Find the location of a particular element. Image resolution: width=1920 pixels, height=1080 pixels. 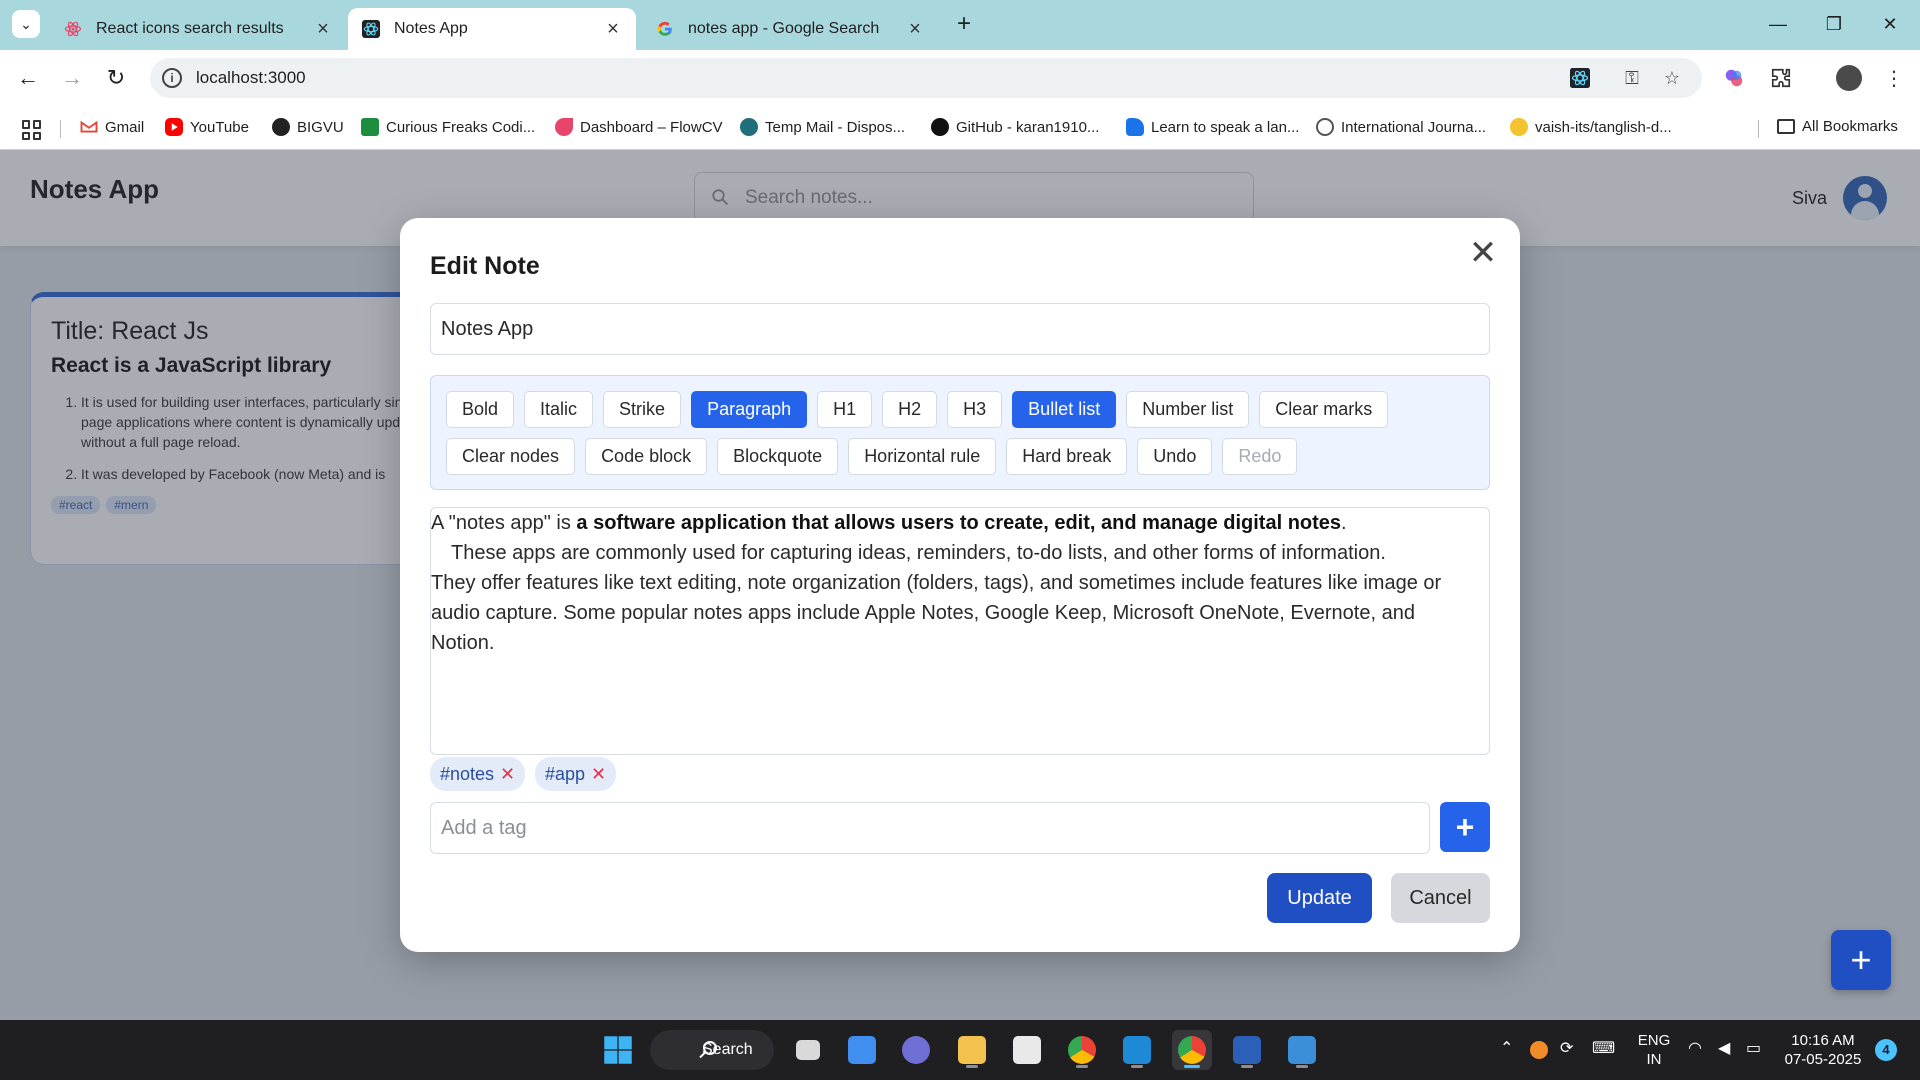

profile-avatar is located at coordinates (1849, 78).